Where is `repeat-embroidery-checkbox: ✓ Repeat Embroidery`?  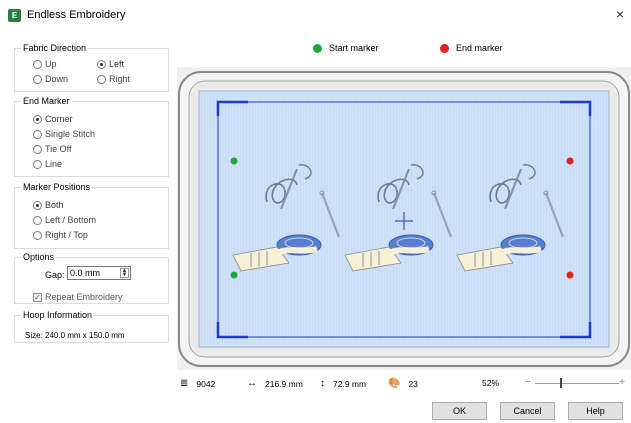 repeat-embroidery-checkbox: ✓ Repeat Embroidery is located at coordinates (78, 297).